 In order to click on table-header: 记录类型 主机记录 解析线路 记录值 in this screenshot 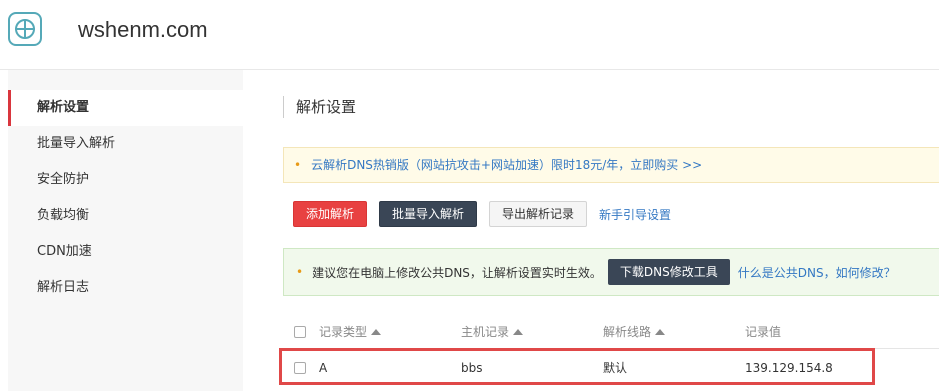, I will do `click(611, 332)`.